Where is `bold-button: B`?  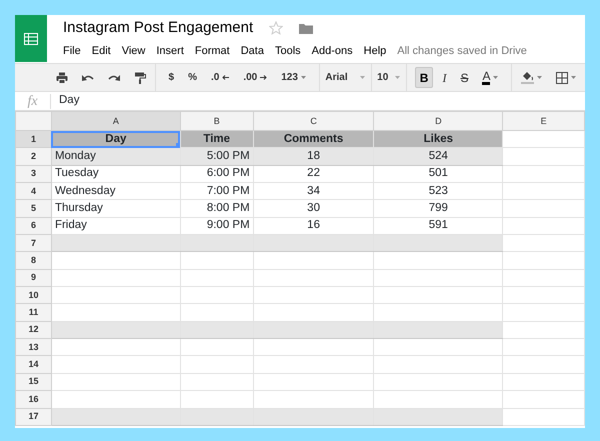 bold-button: B is located at coordinates (424, 77).